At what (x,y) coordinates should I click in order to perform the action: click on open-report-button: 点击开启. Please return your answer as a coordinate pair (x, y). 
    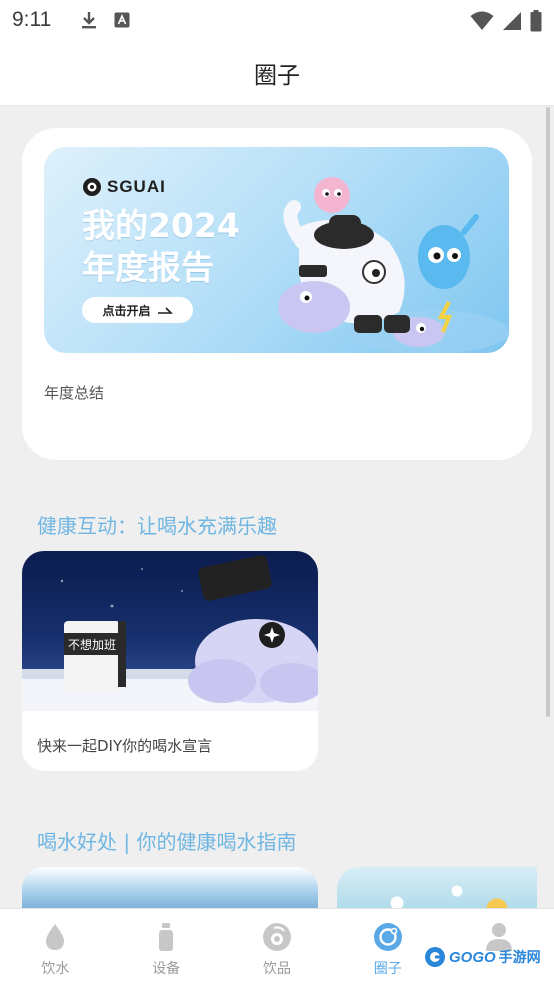
    Looking at the image, I should click on (137, 310).